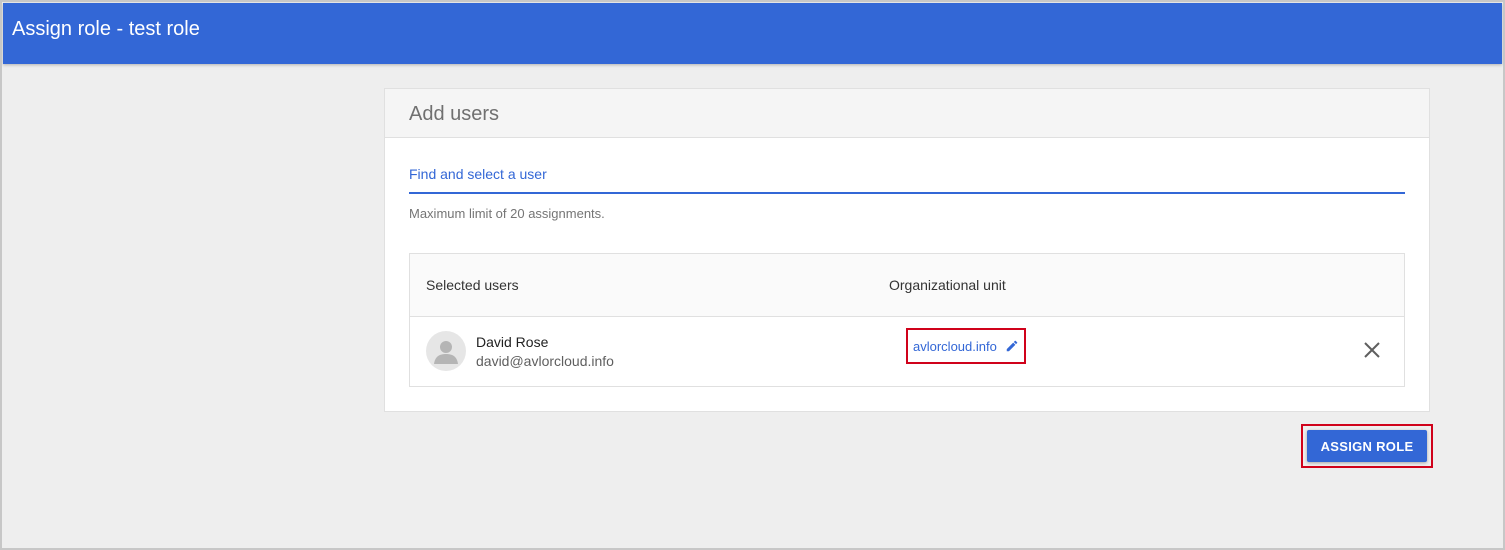  Describe the element at coordinates (752, 33) in the screenshot. I see `app-header: Assign role - test role` at that location.